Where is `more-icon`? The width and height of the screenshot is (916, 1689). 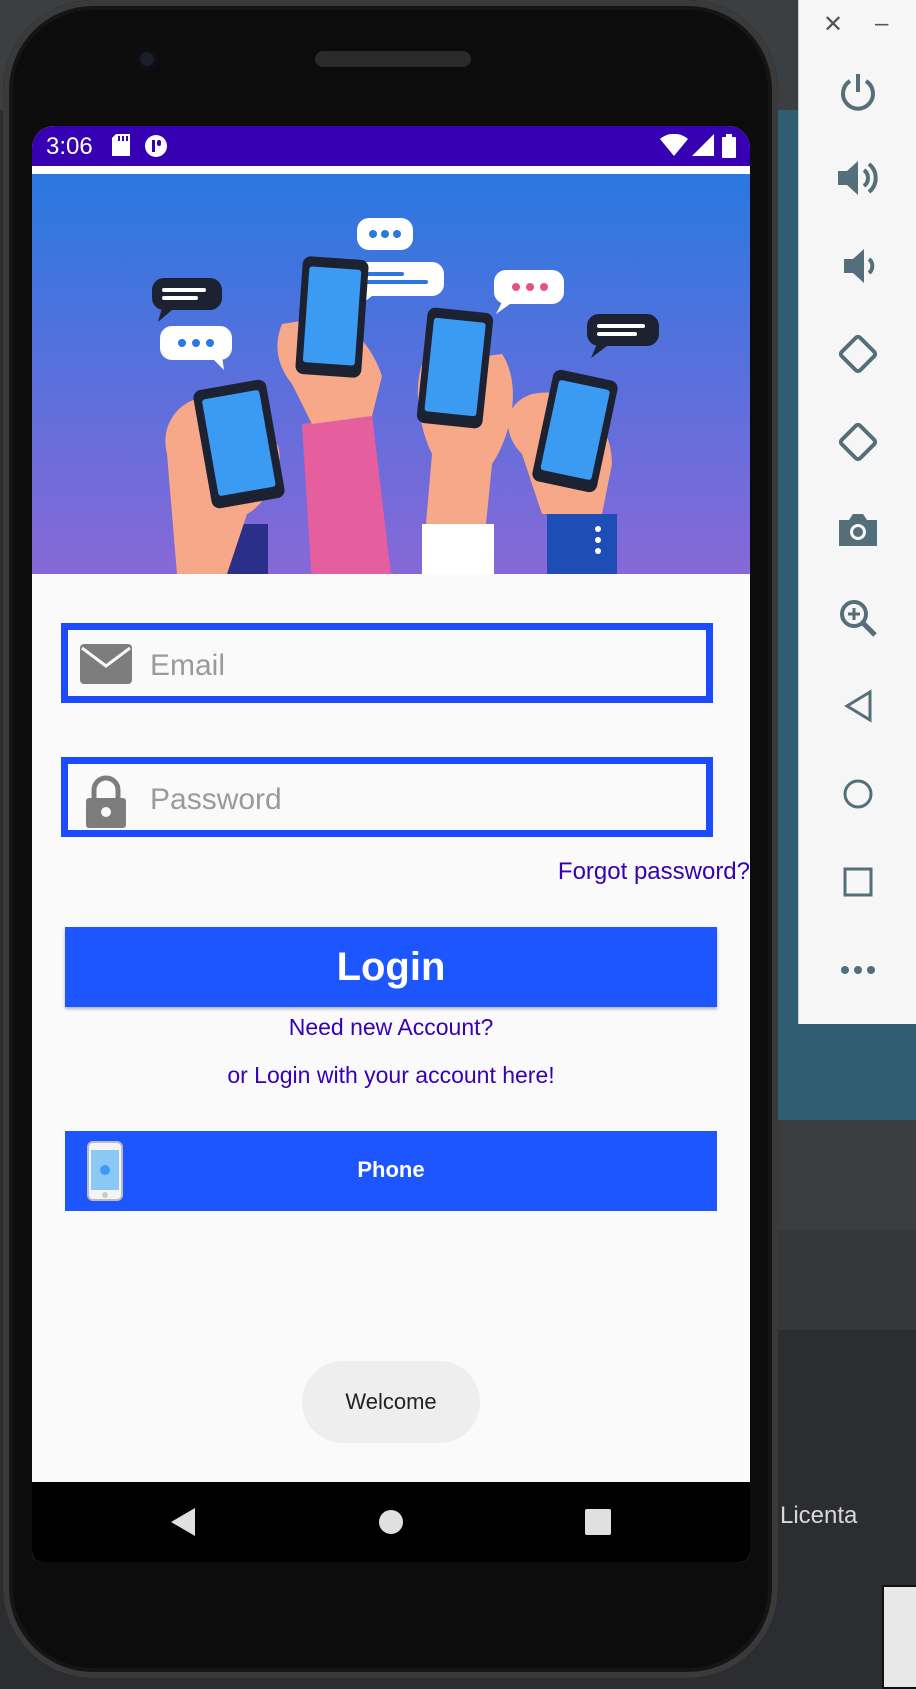
more-icon is located at coordinates (858, 970).